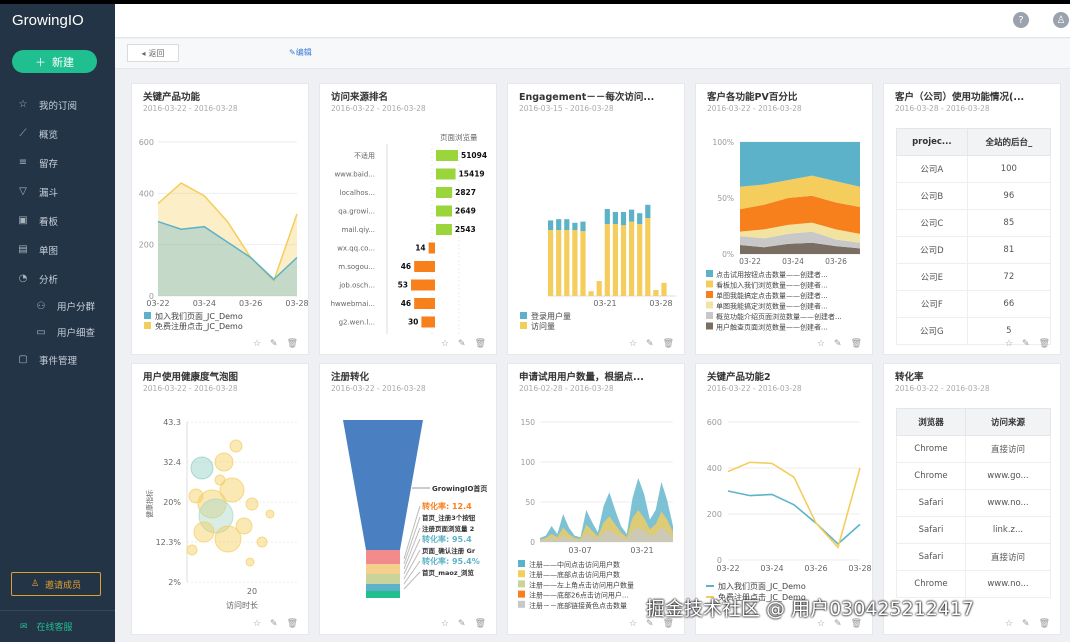 The image size is (1070, 642). I want to click on invite-members-button: ♙ 邀请成员, so click(56, 584).